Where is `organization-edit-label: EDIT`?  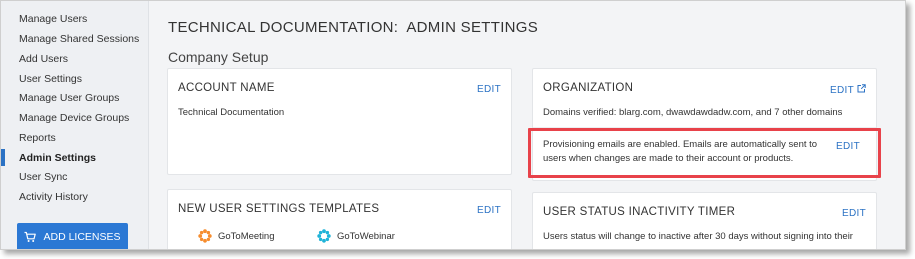 organization-edit-label: EDIT is located at coordinates (842, 90).